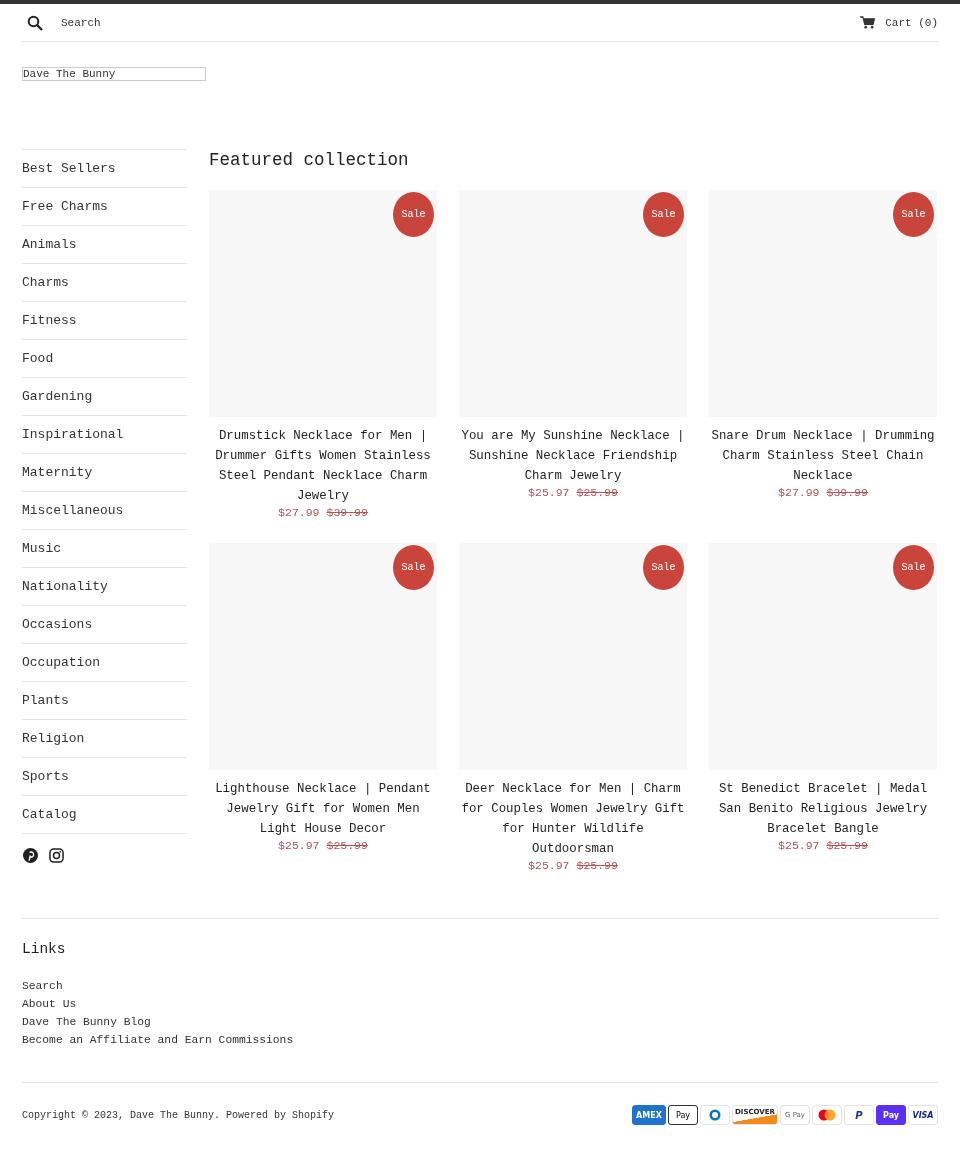  I want to click on sidebar-item: Sports, so click(104, 776).